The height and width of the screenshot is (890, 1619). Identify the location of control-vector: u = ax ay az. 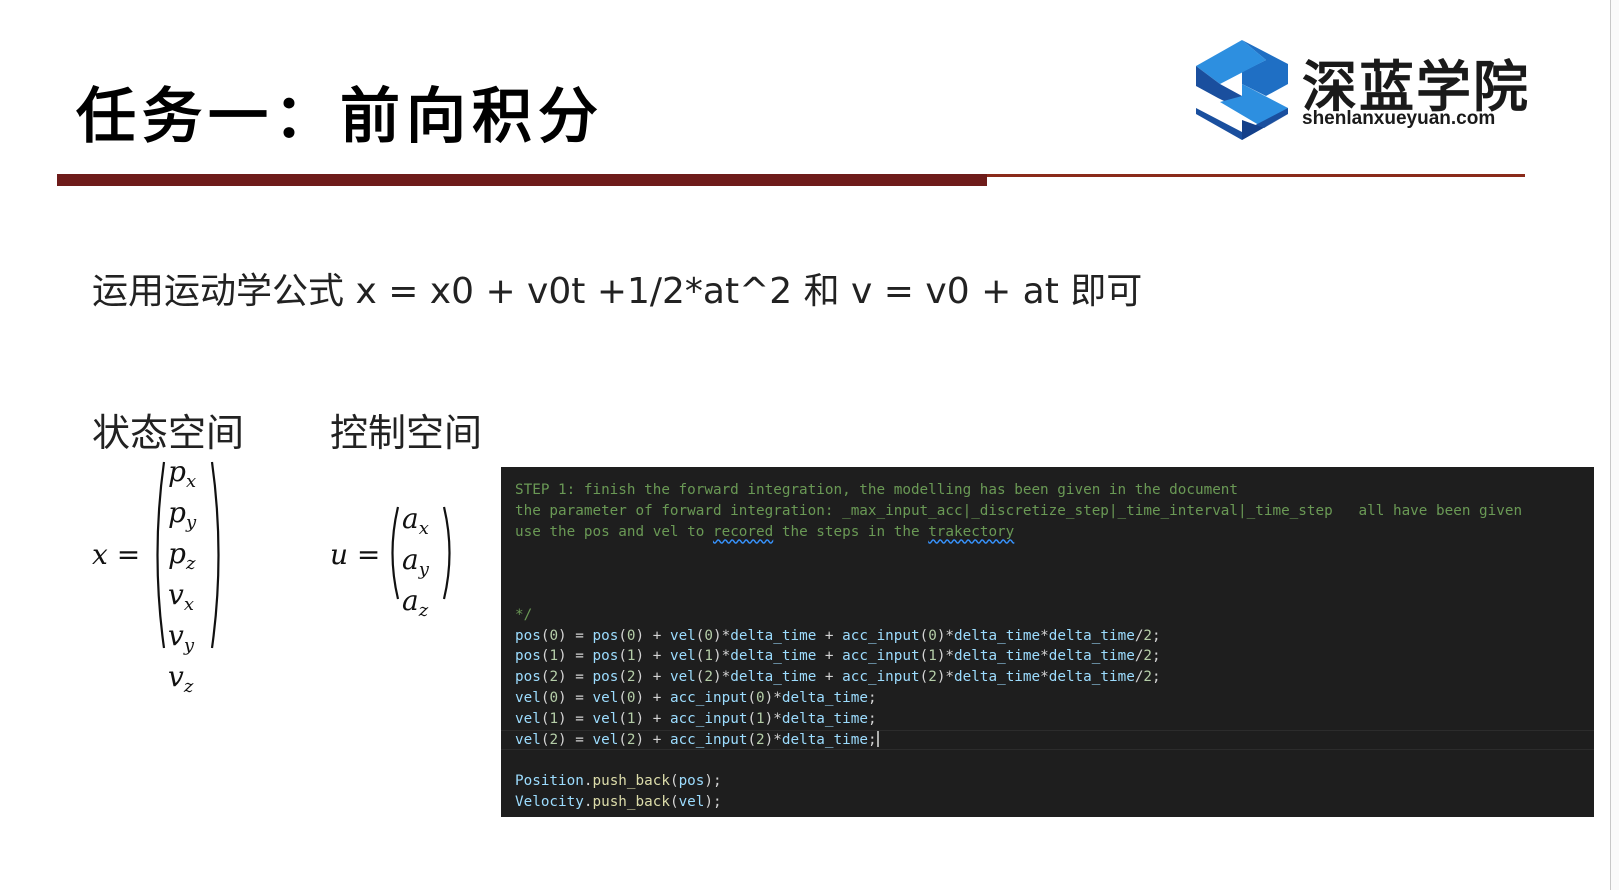
(395, 561).